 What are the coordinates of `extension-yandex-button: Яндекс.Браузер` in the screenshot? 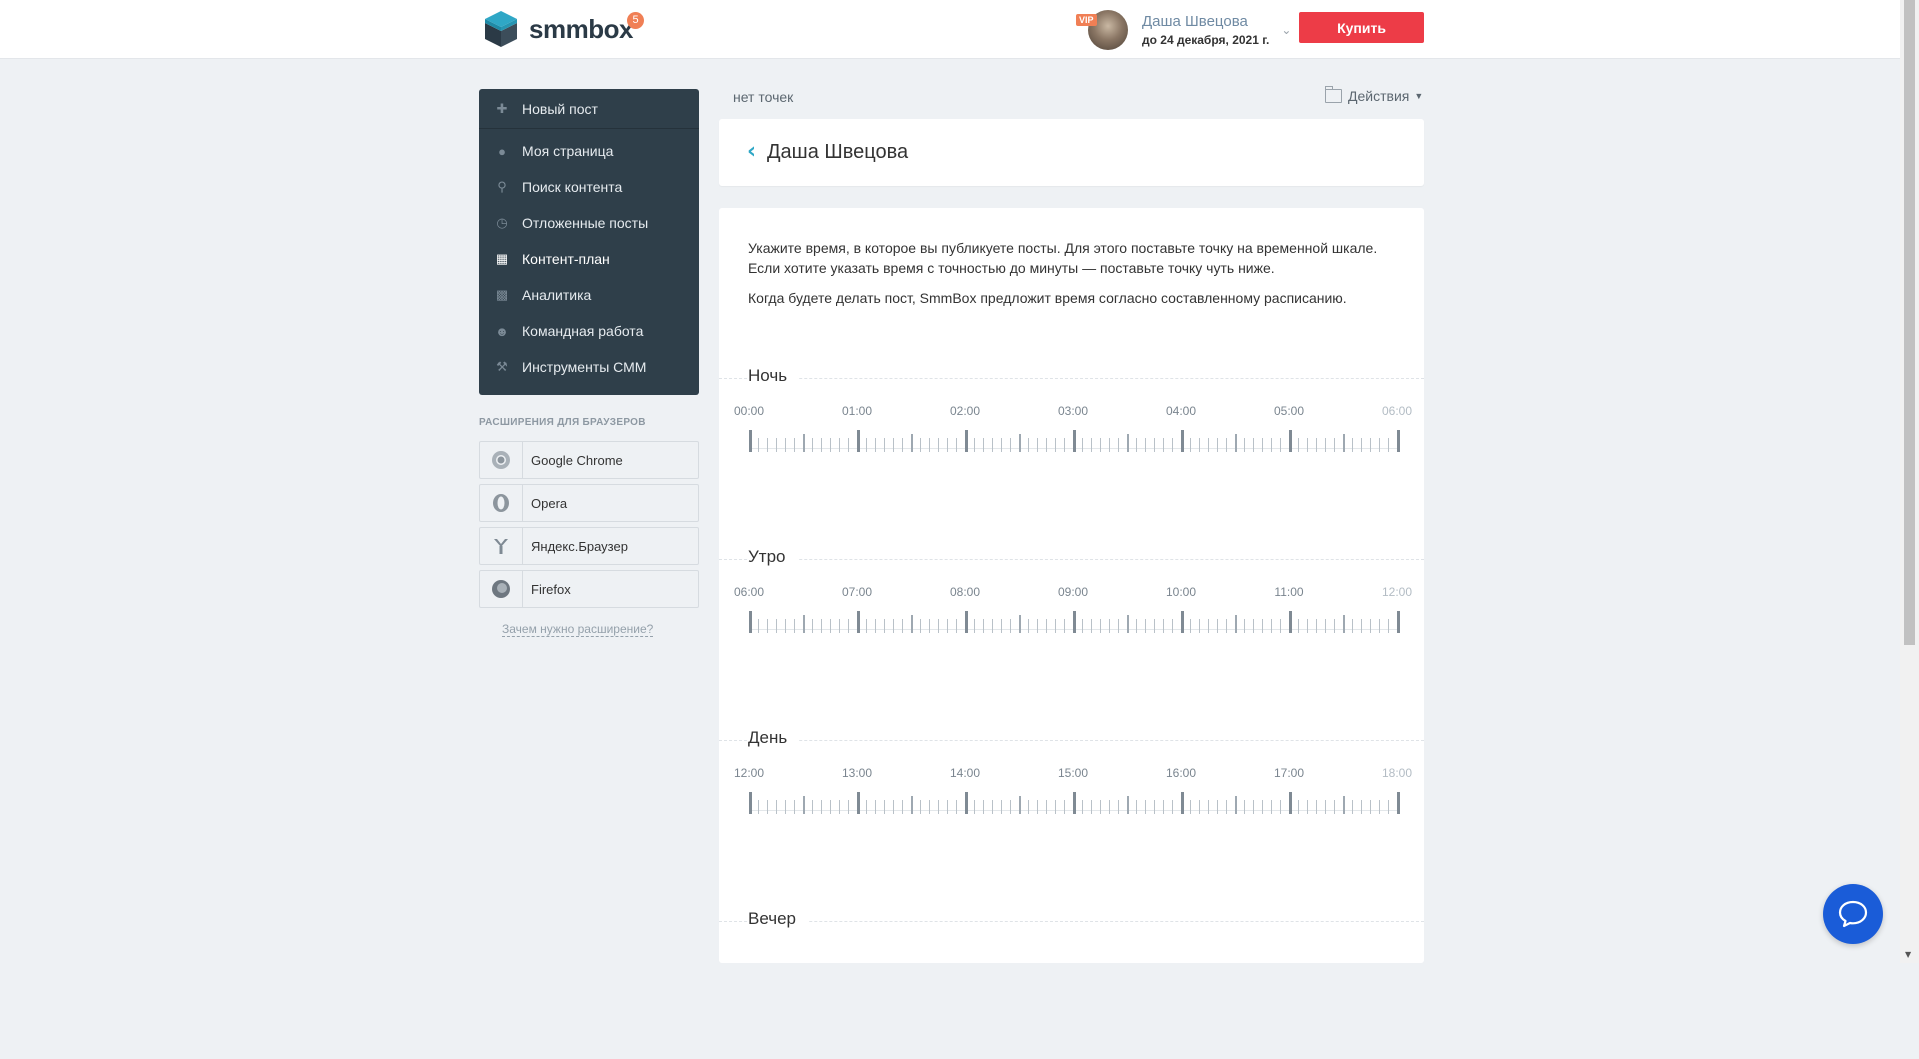 It's located at (589, 546).